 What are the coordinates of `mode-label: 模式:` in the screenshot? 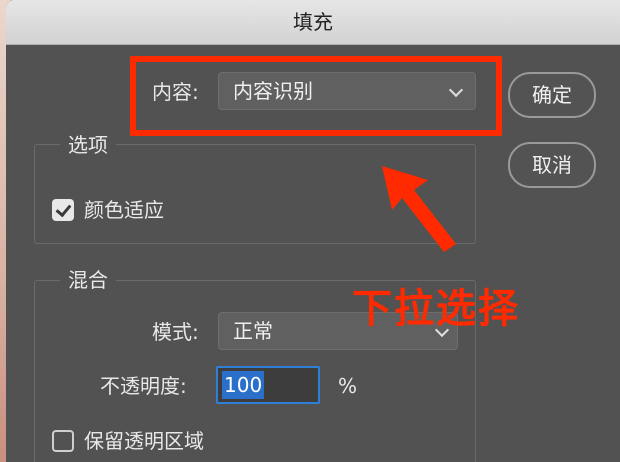 It's located at (175, 332).